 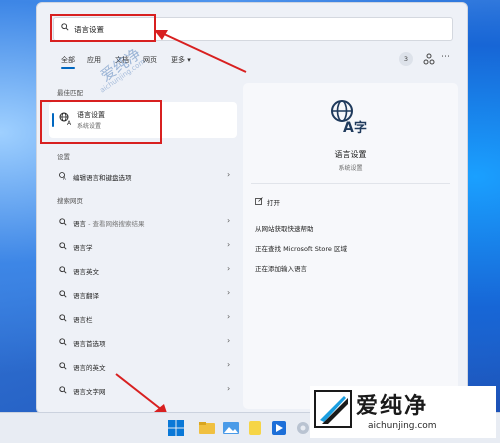 What do you see at coordinates (333, 409) in the screenshot?
I see `watermark-logo-icon` at bounding box center [333, 409].